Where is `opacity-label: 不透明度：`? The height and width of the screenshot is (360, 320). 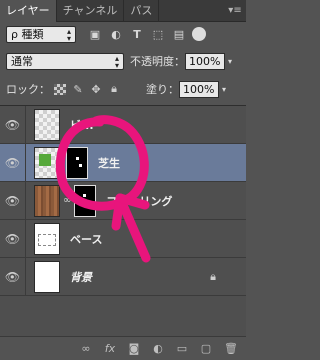
opacity-label: 不透明度： is located at coordinates (157, 61).